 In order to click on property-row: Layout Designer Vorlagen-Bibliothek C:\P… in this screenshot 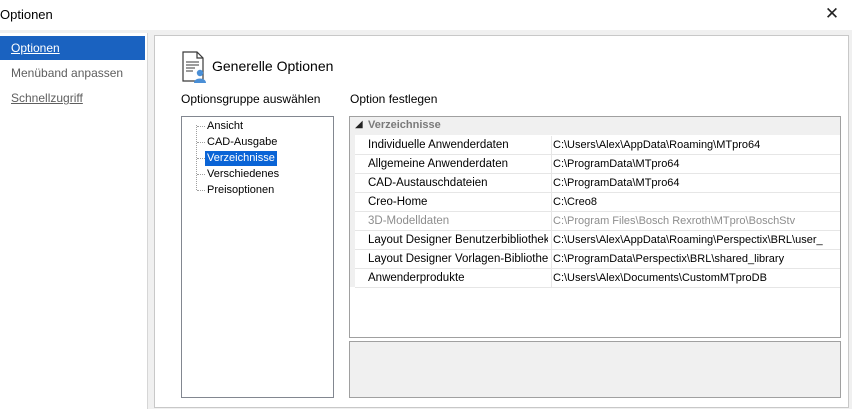, I will do `click(597, 259)`.